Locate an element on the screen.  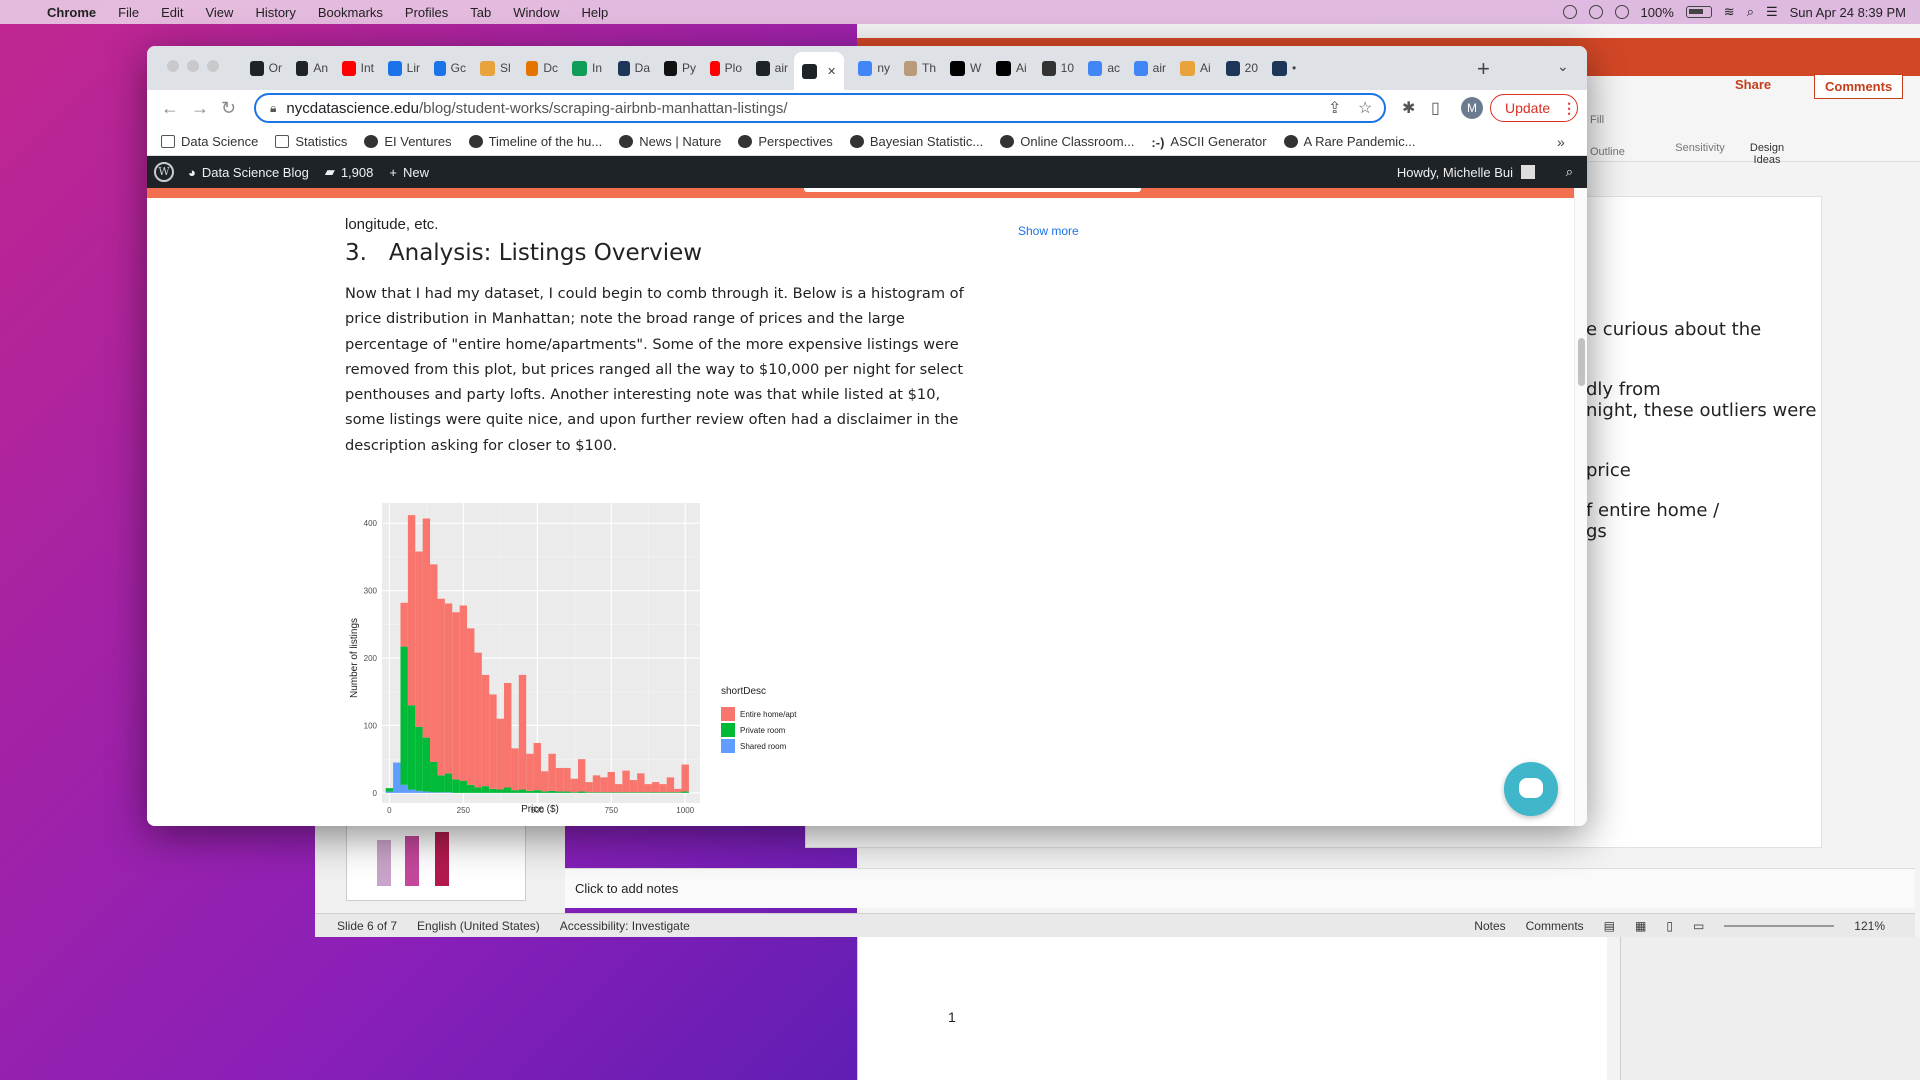
sorter-view-icon: ▦ is located at coordinates (1640, 926).